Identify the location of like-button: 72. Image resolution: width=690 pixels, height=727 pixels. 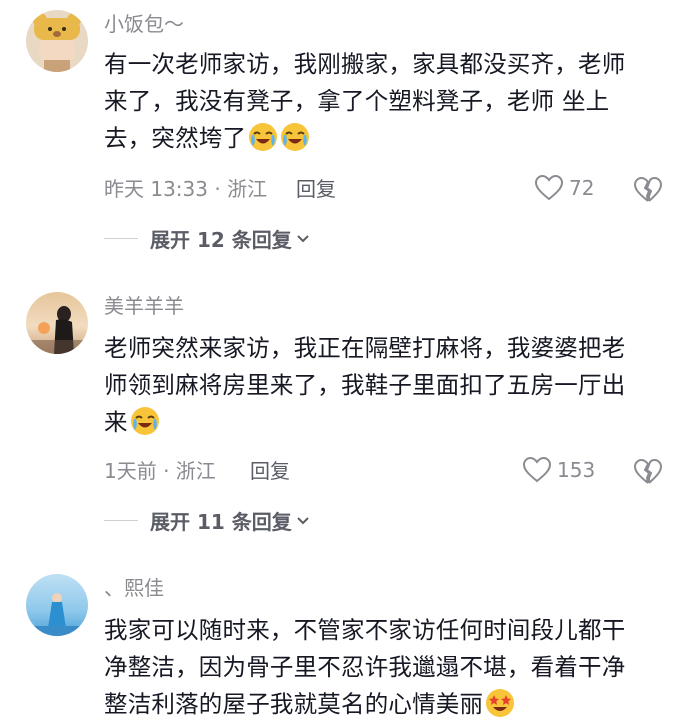
(564, 188).